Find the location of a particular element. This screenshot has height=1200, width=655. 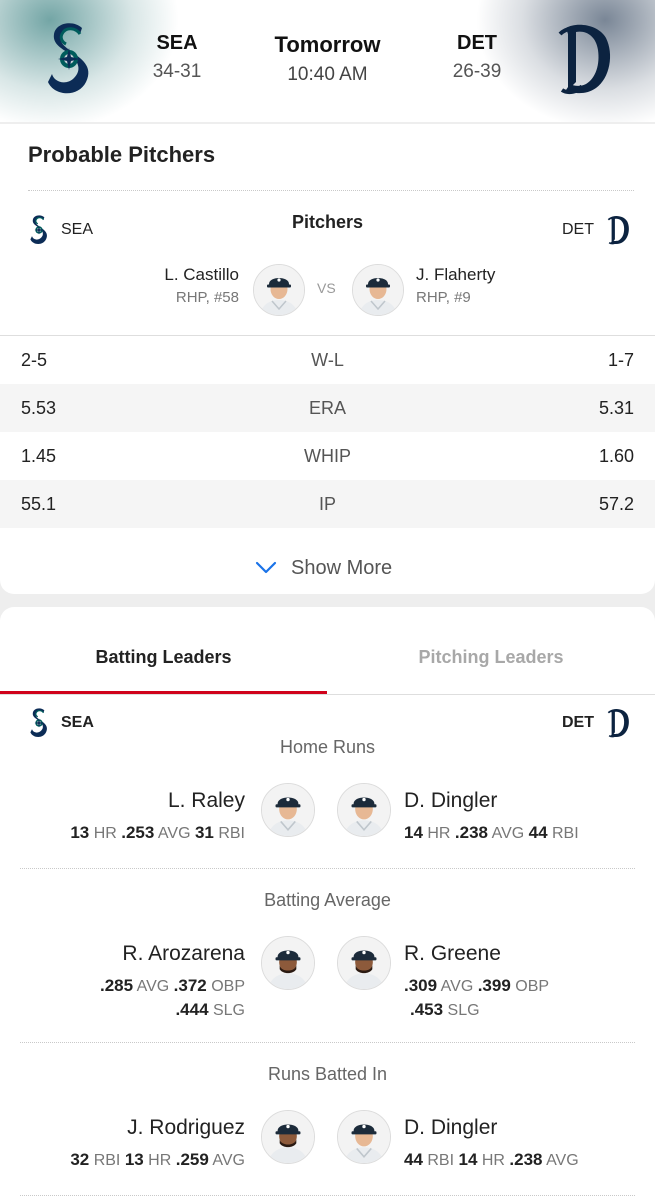

away-leader-name: R. Arozarena is located at coordinates (183, 954).